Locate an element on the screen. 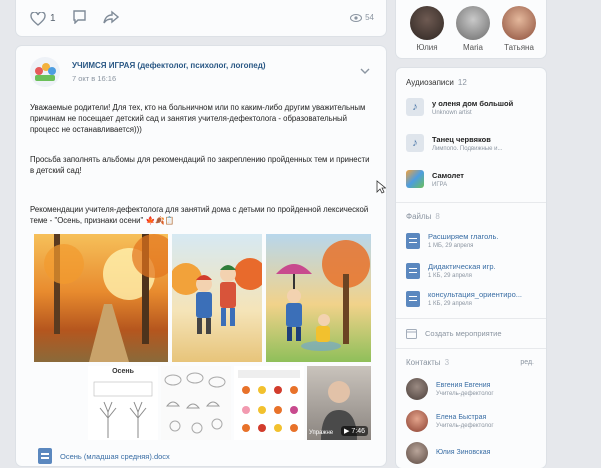 The height and width of the screenshot is (468, 601). children-illustration-icon is located at coordinates (217, 296).